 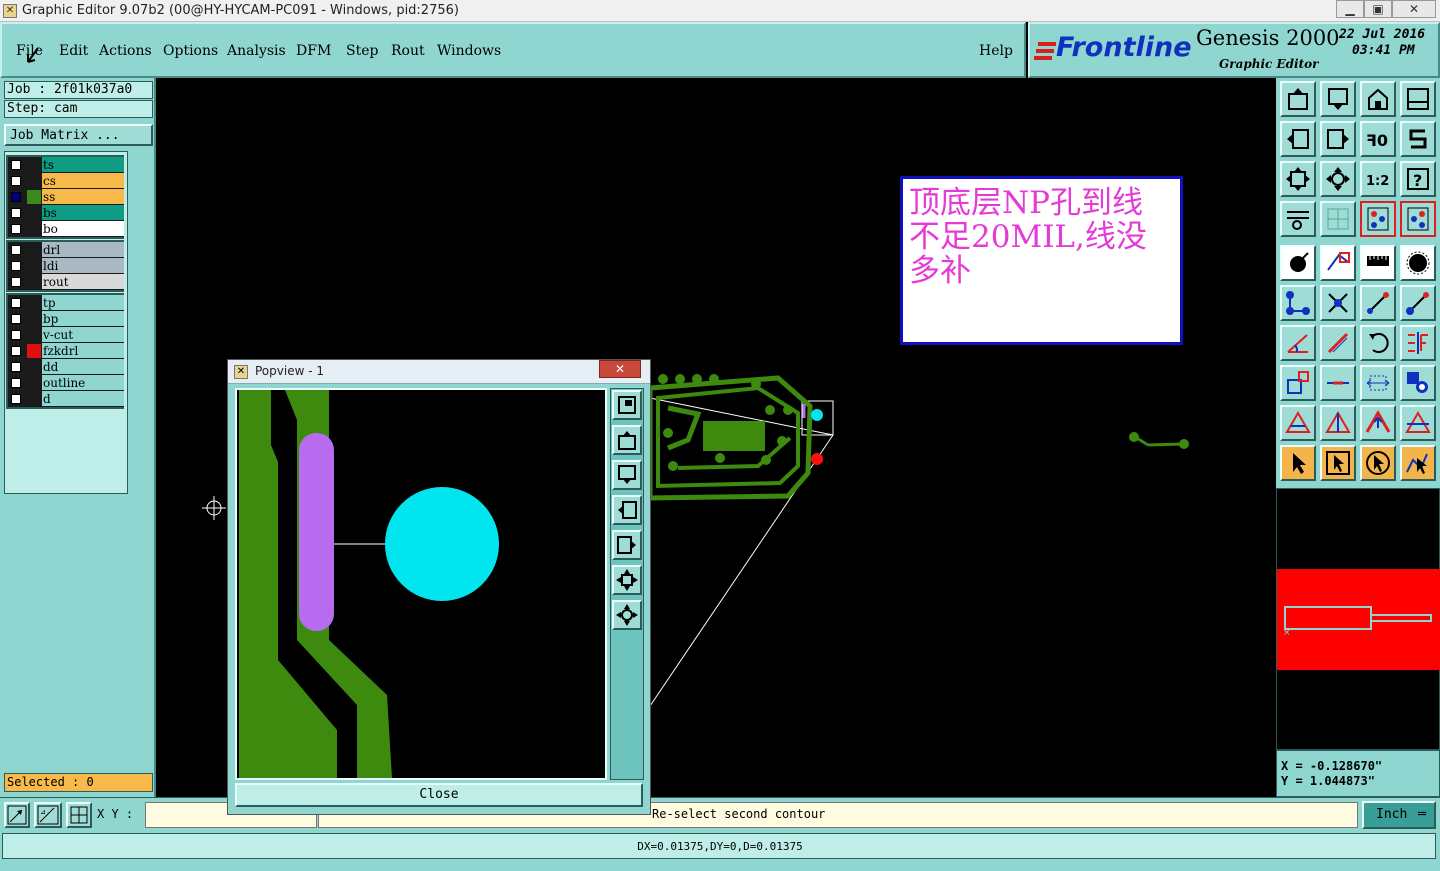 I want to click on pointer-circle-button, so click(x=1378, y=463).